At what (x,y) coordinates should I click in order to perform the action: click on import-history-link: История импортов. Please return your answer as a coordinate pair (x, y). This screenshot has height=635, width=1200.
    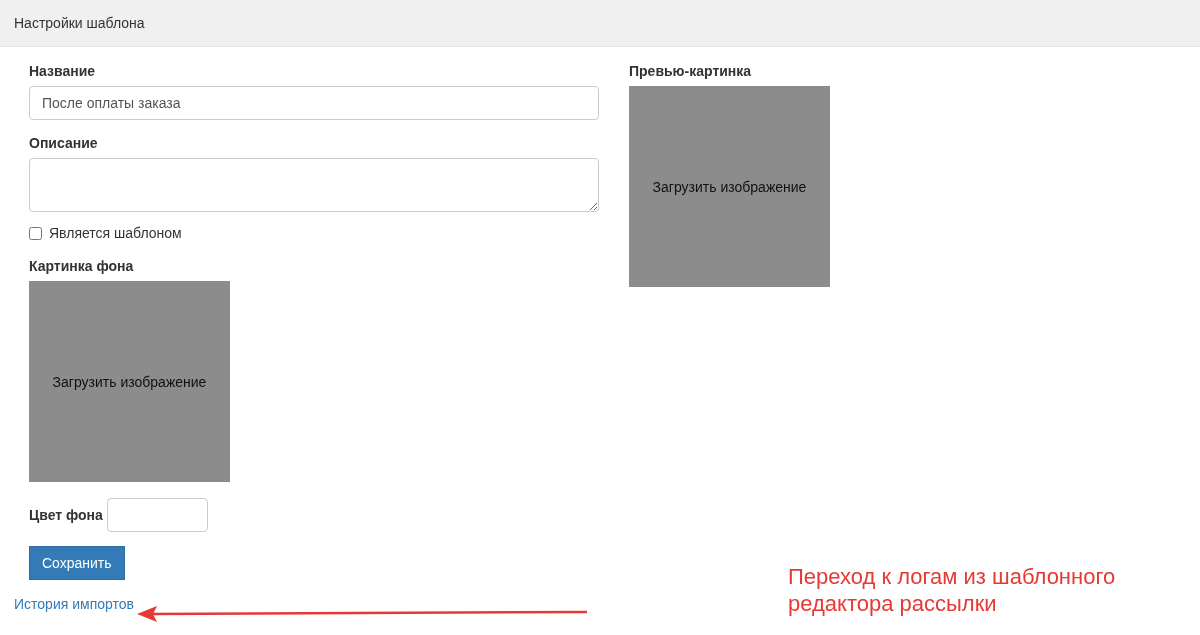
    Looking at the image, I should click on (74, 604).